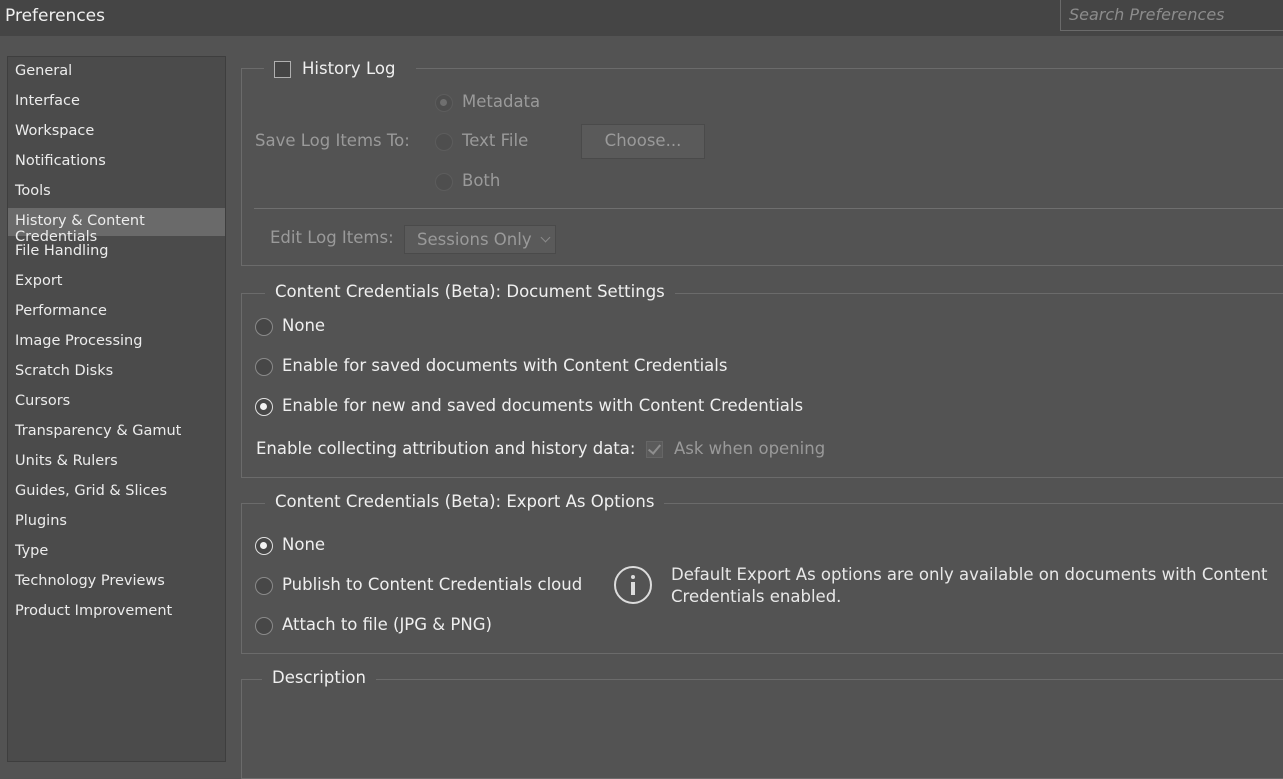 This screenshot has height=779, width=1283. Describe the element at coordinates (444, 103) in the screenshot. I see `metadata-radio` at that location.